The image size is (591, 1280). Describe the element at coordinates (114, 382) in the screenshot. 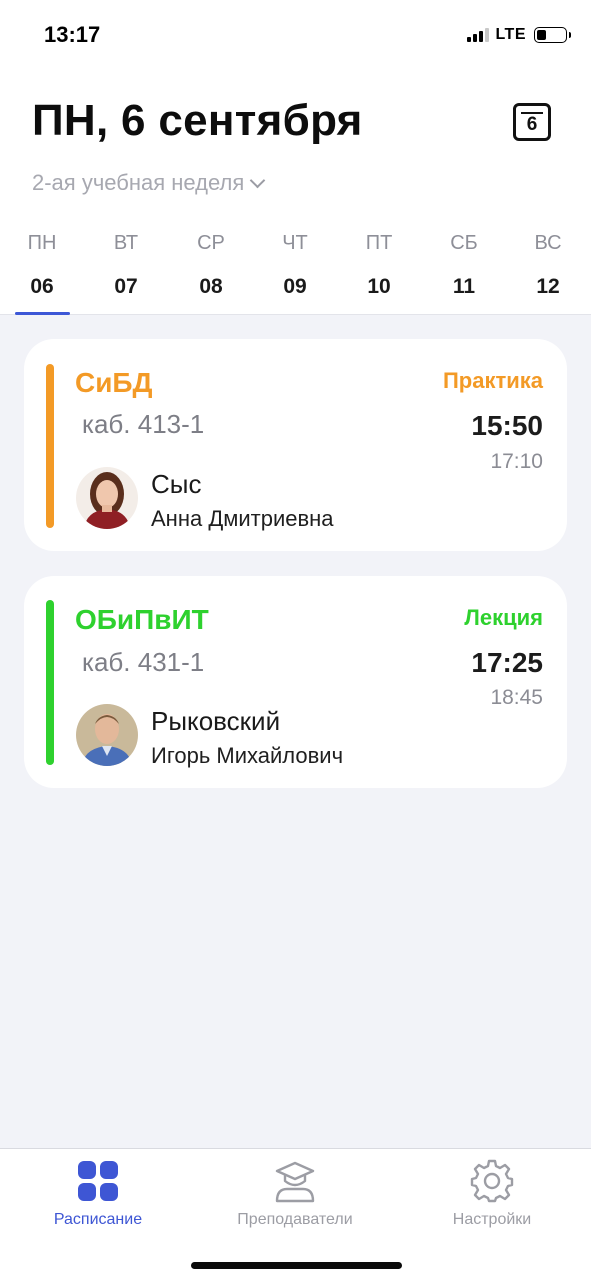

I see `lesson-subject: СиБД` at that location.